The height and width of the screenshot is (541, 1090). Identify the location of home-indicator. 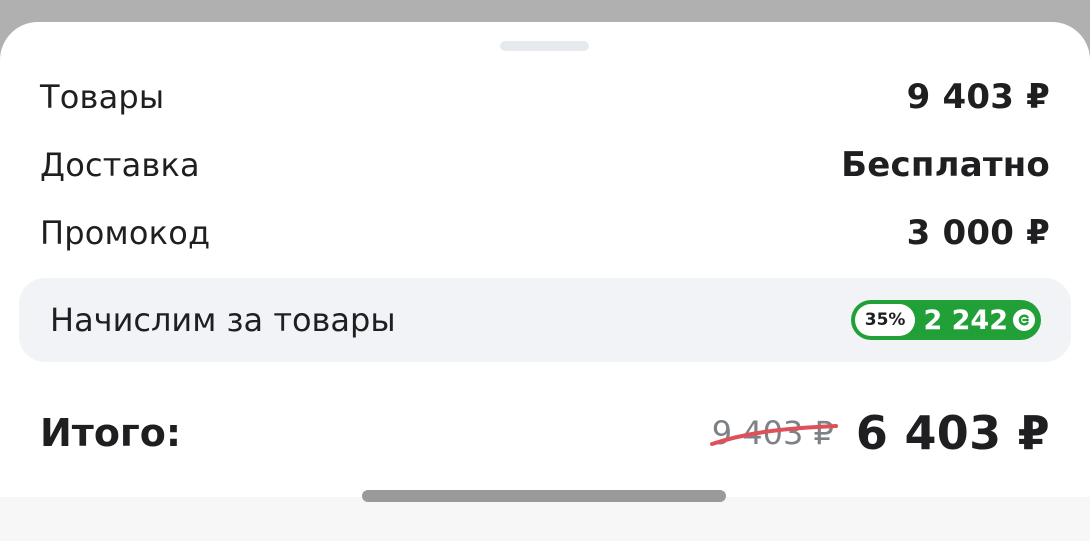
(544, 496).